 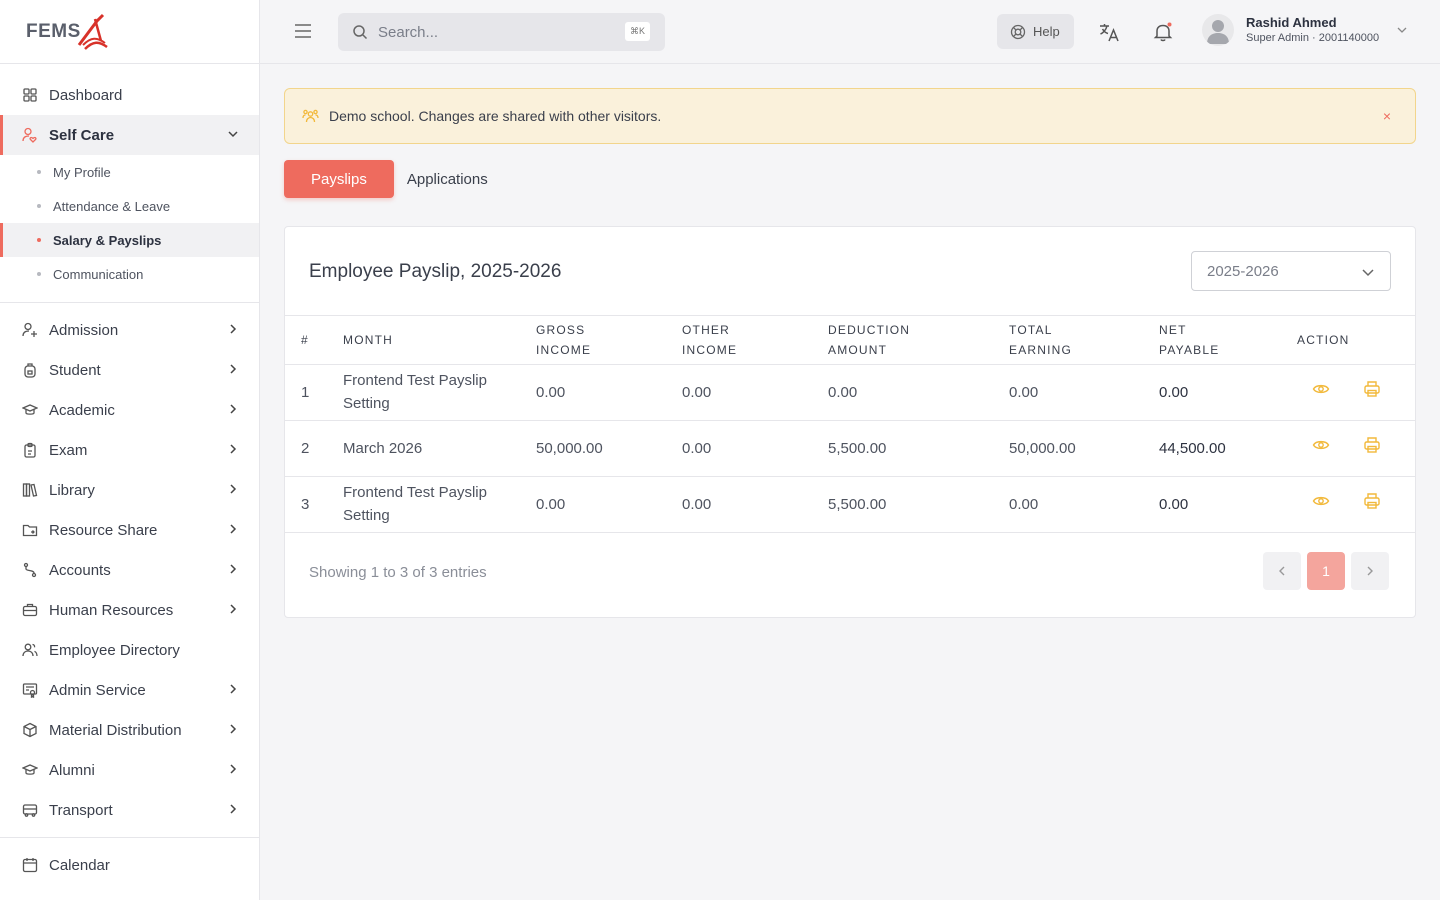 I want to click on brand-logo: FEMS, so click(x=129, y=32).